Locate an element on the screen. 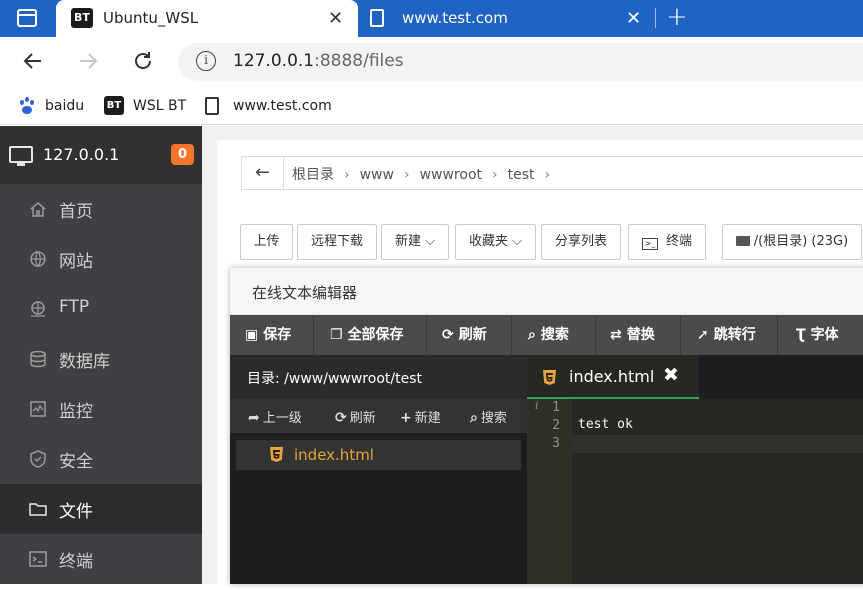 Image resolution: width=863 pixels, height=590 pixels. tab-actions-icon is located at coordinates (27, 18).